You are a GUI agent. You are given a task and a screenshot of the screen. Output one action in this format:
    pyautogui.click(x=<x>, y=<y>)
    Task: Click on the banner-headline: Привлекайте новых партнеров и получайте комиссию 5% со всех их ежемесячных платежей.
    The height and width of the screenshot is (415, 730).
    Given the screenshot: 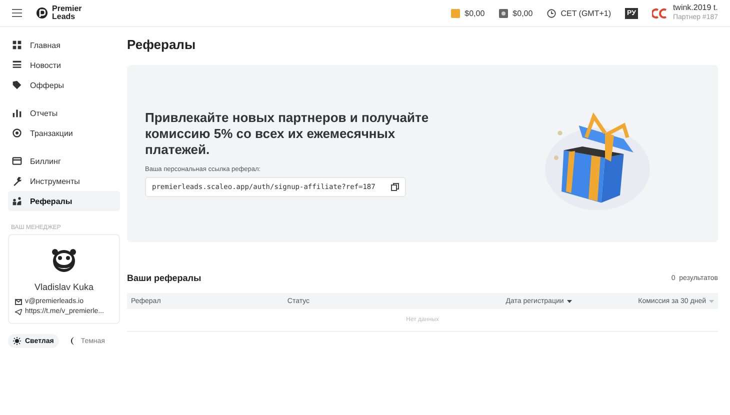 What is the action you would take?
    pyautogui.click(x=287, y=134)
    